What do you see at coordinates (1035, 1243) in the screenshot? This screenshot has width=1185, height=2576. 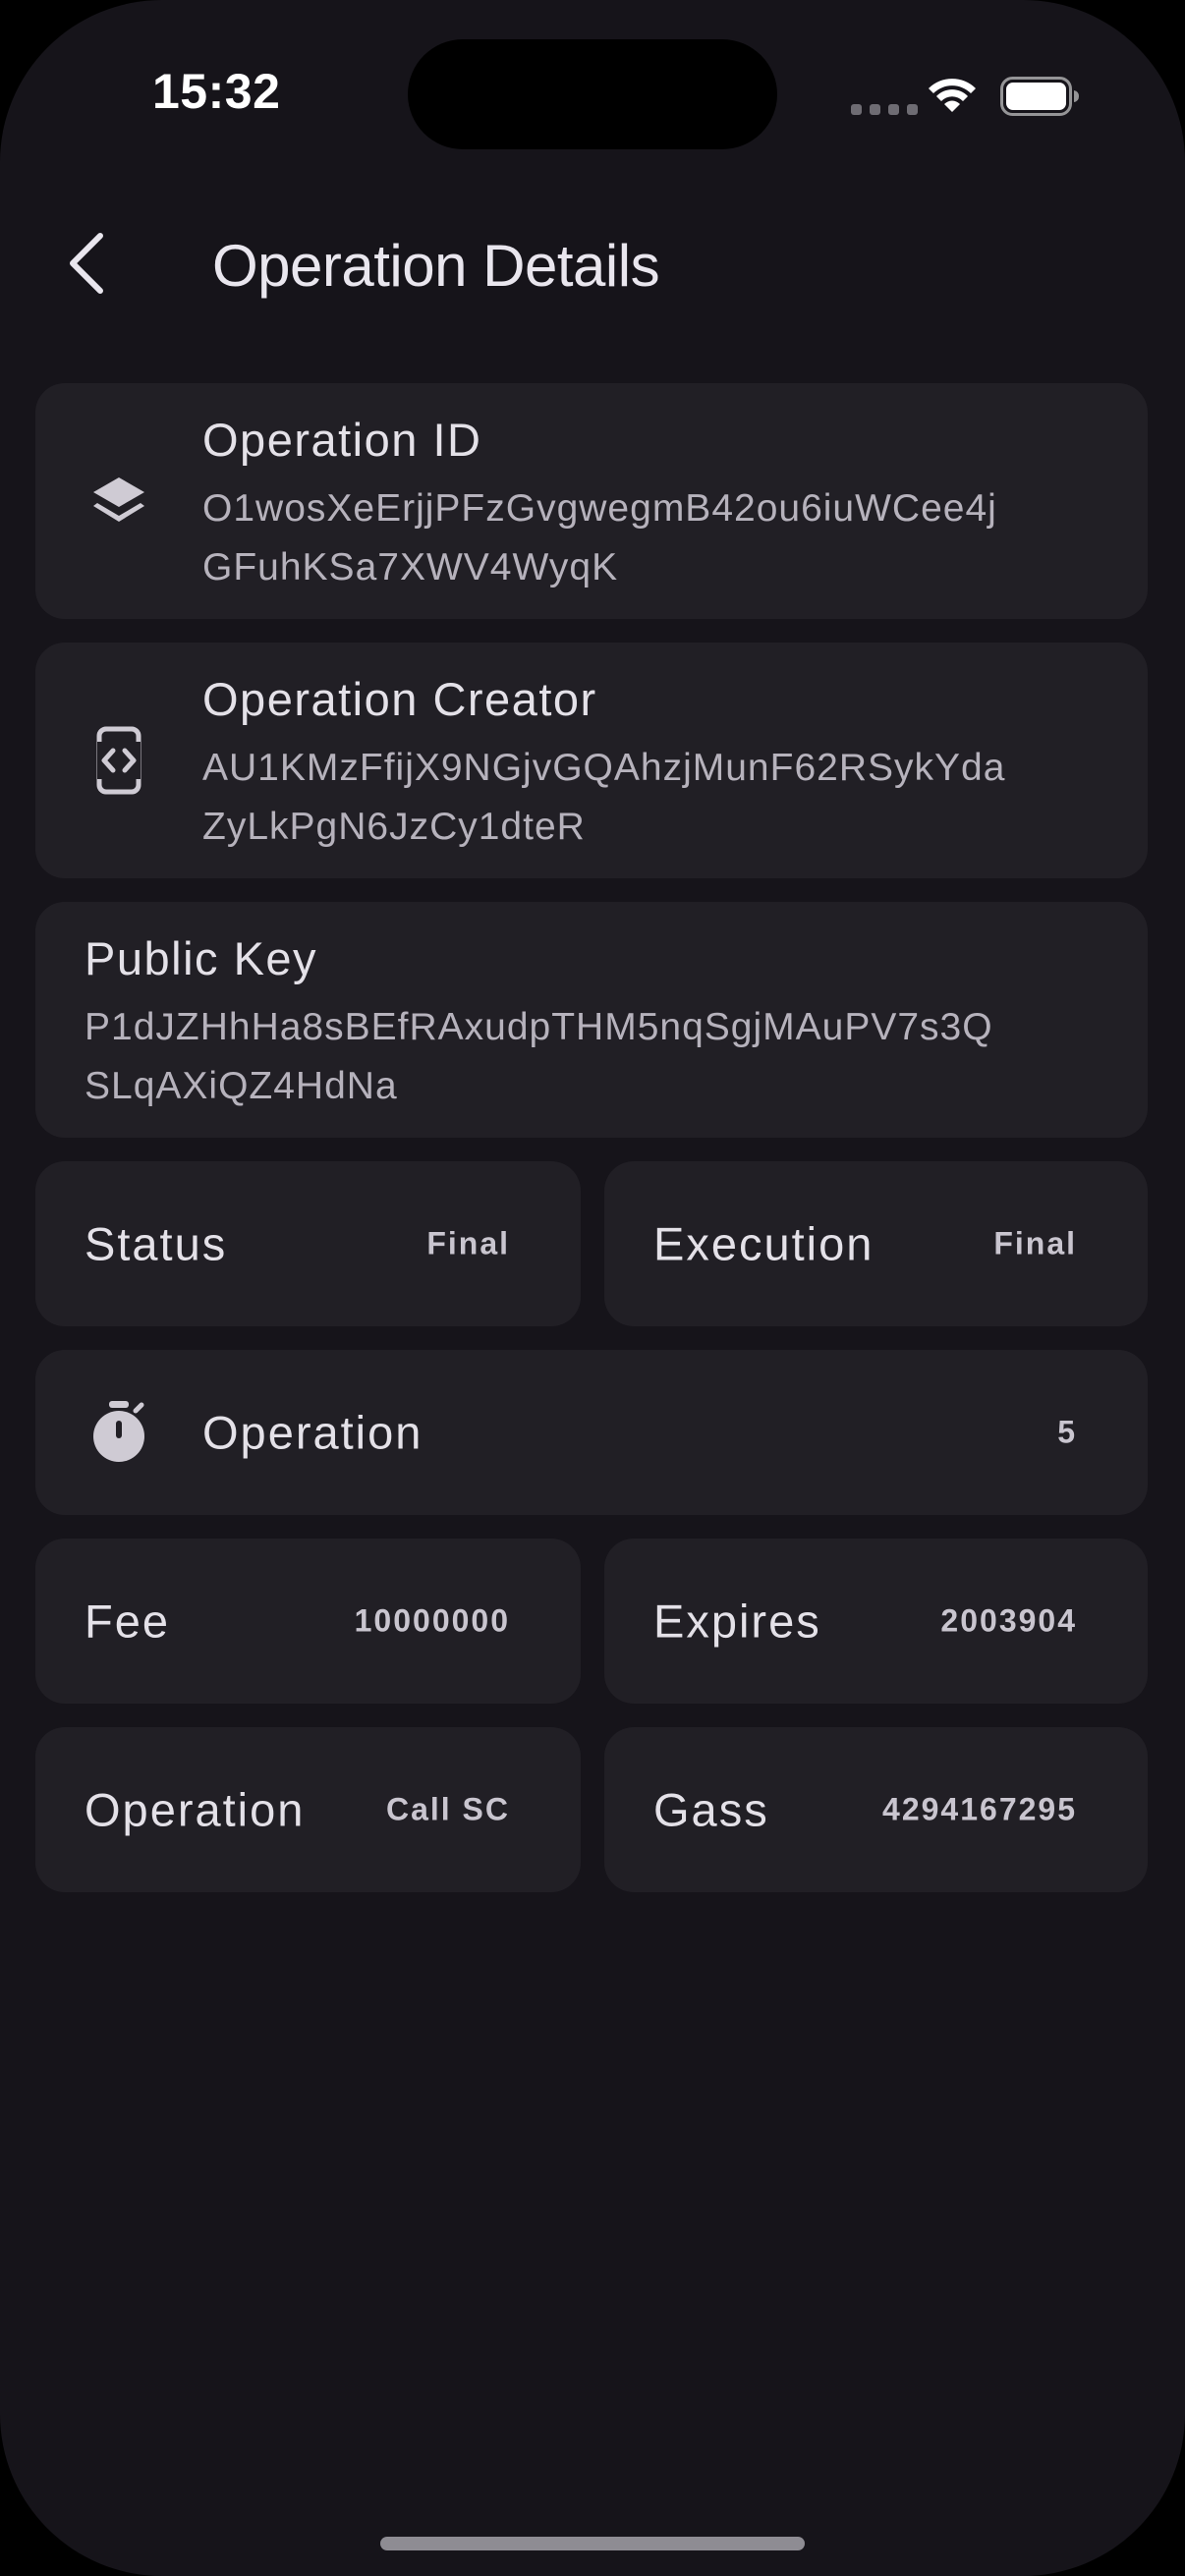 I see `execution-value: Final` at bounding box center [1035, 1243].